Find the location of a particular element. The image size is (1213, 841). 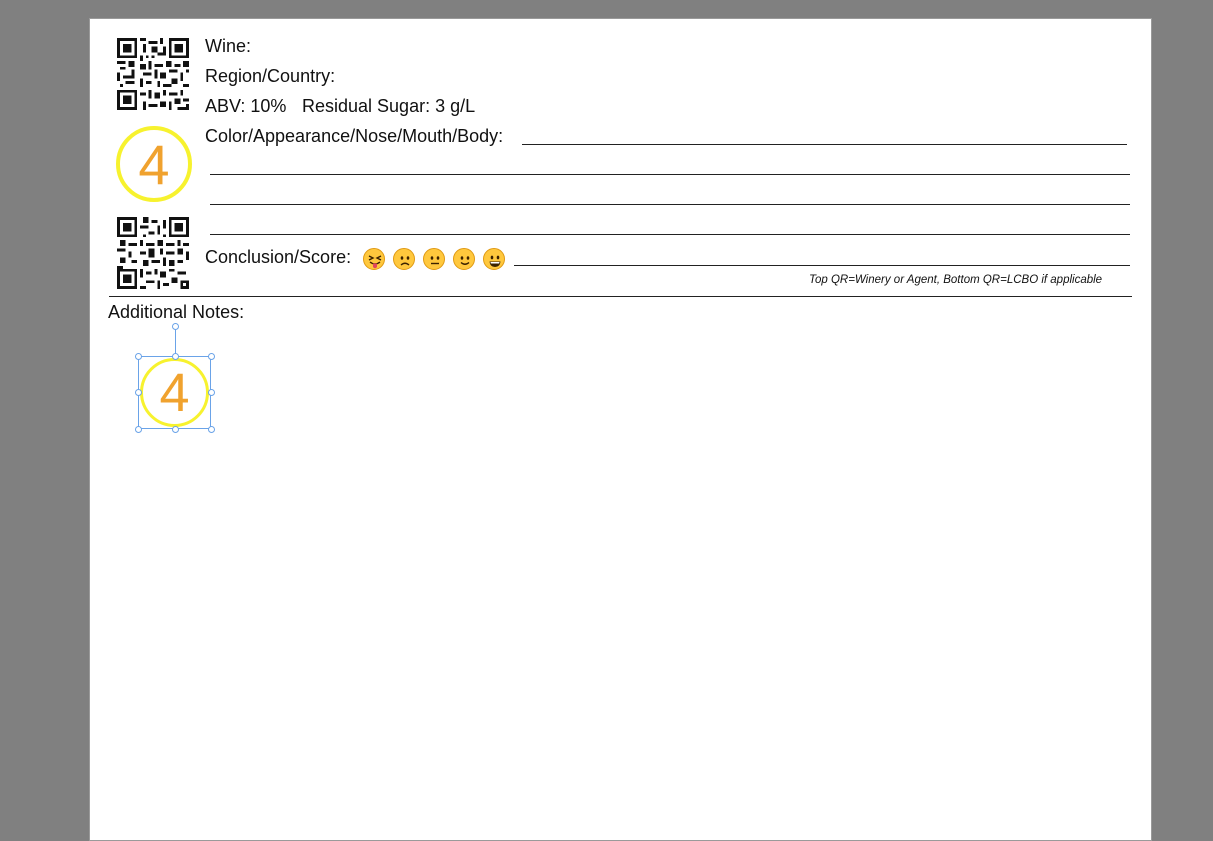

badge-number: 4 is located at coordinates (154, 164).